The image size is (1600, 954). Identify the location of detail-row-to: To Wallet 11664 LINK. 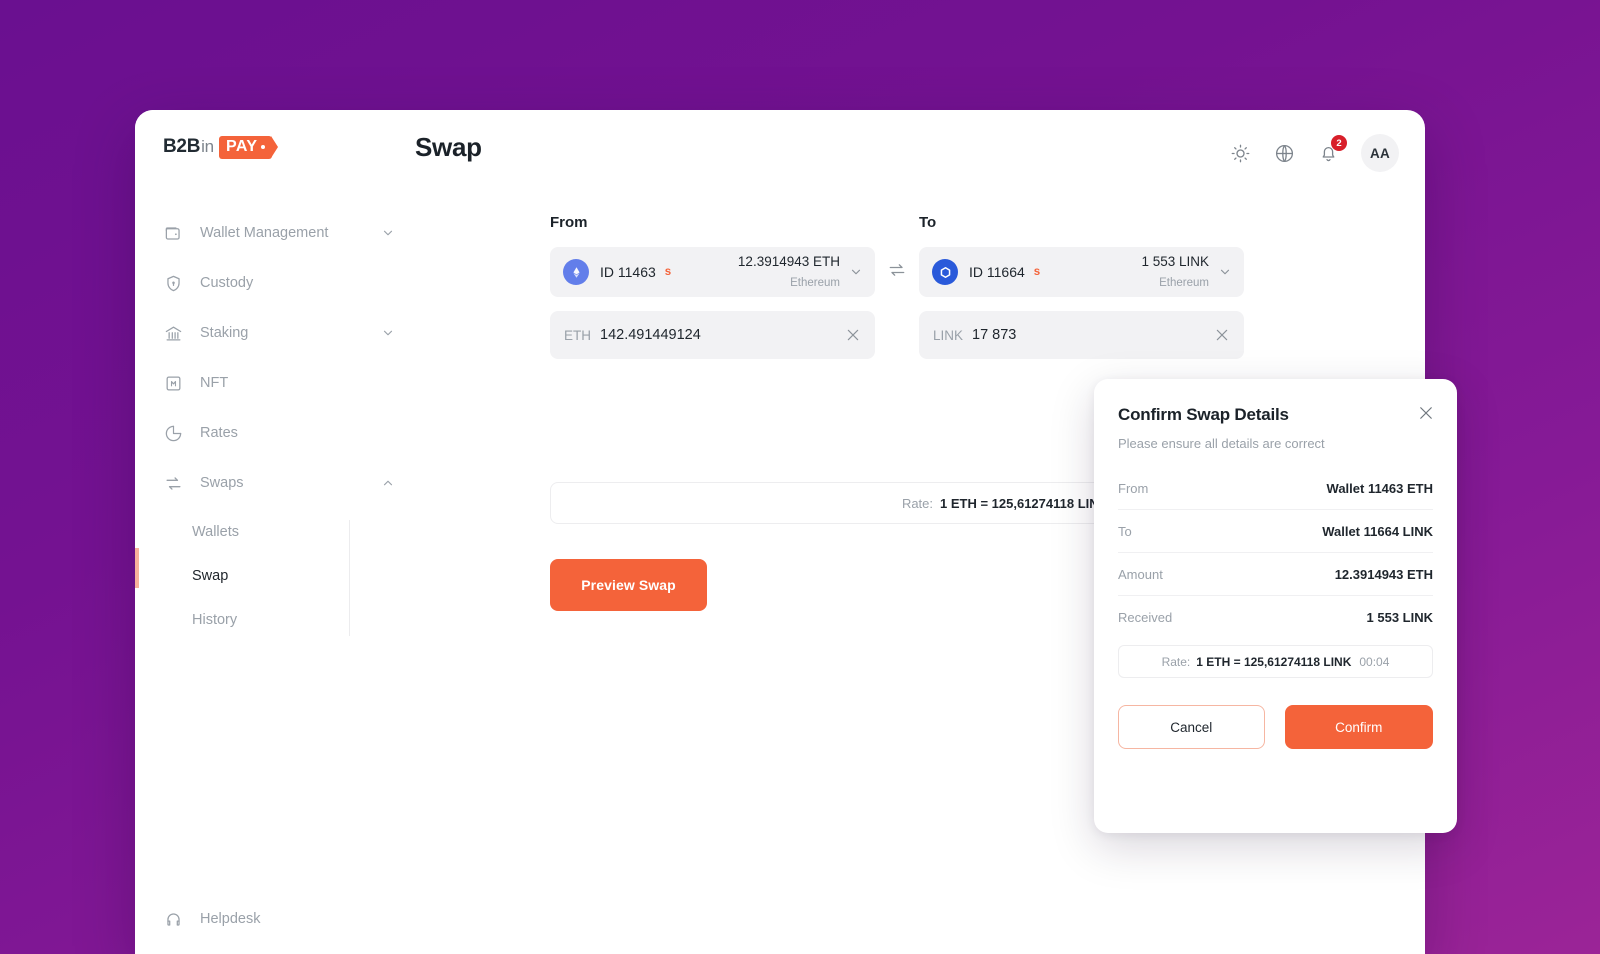
(1275, 531).